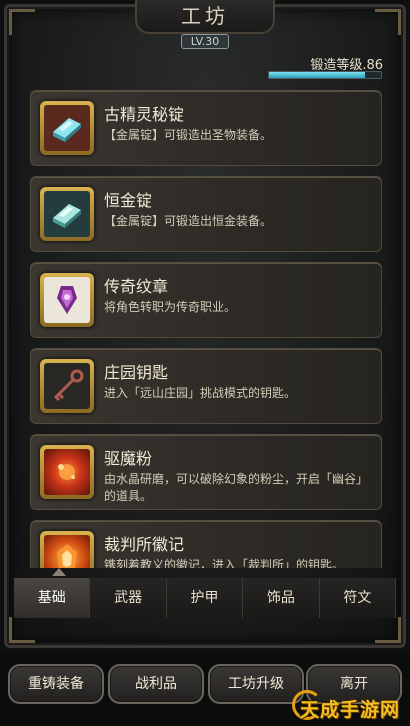 Image resolution: width=410 pixels, height=726 pixels. I want to click on item-name: 传奇纹章, so click(136, 286).